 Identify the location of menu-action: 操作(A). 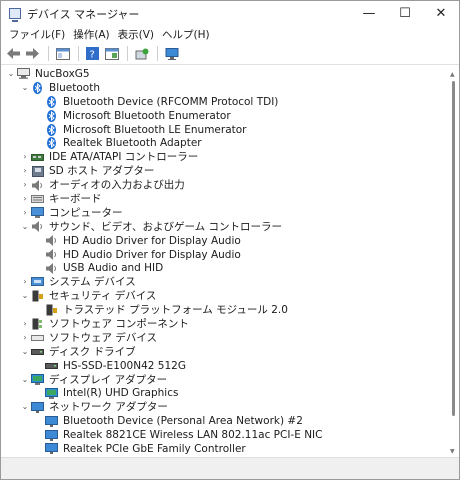
(91, 34).